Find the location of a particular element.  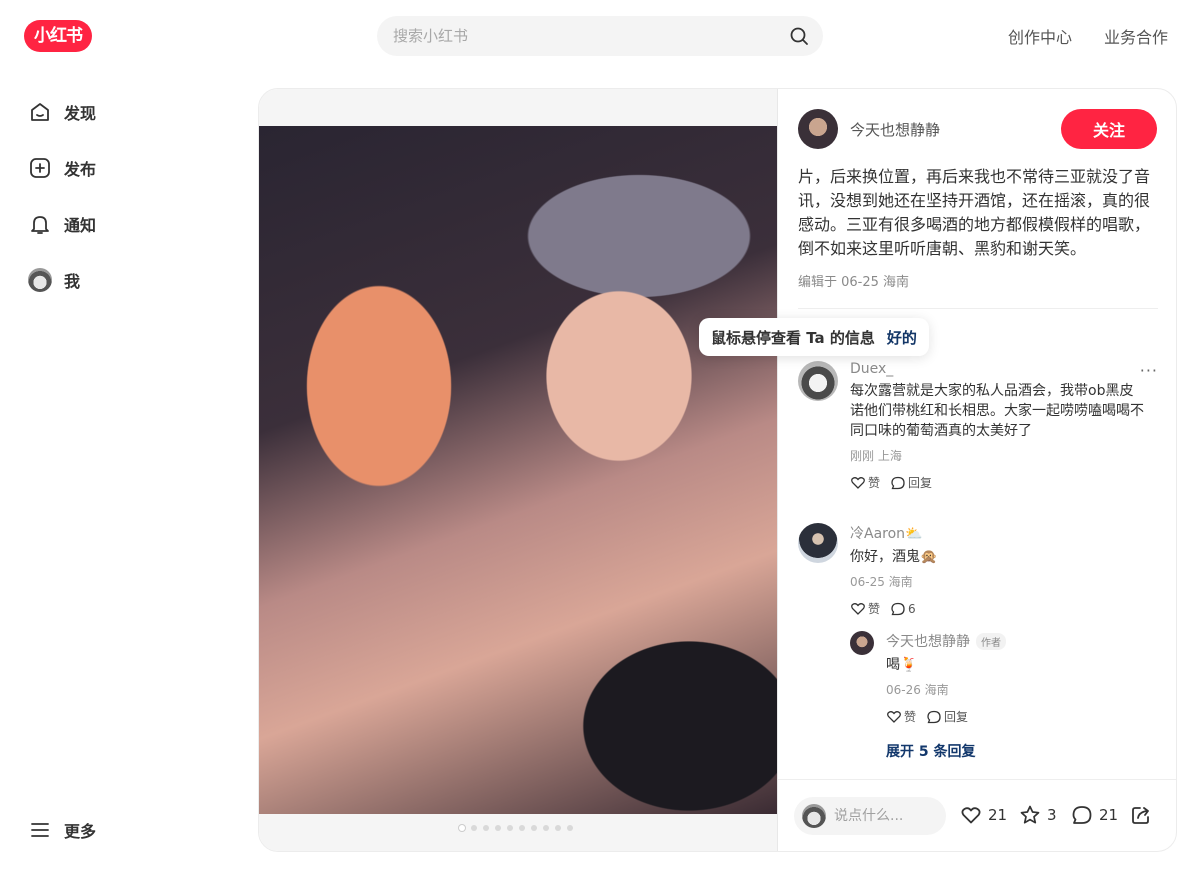

commenter-name: Duex_ is located at coordinates (998, 369).